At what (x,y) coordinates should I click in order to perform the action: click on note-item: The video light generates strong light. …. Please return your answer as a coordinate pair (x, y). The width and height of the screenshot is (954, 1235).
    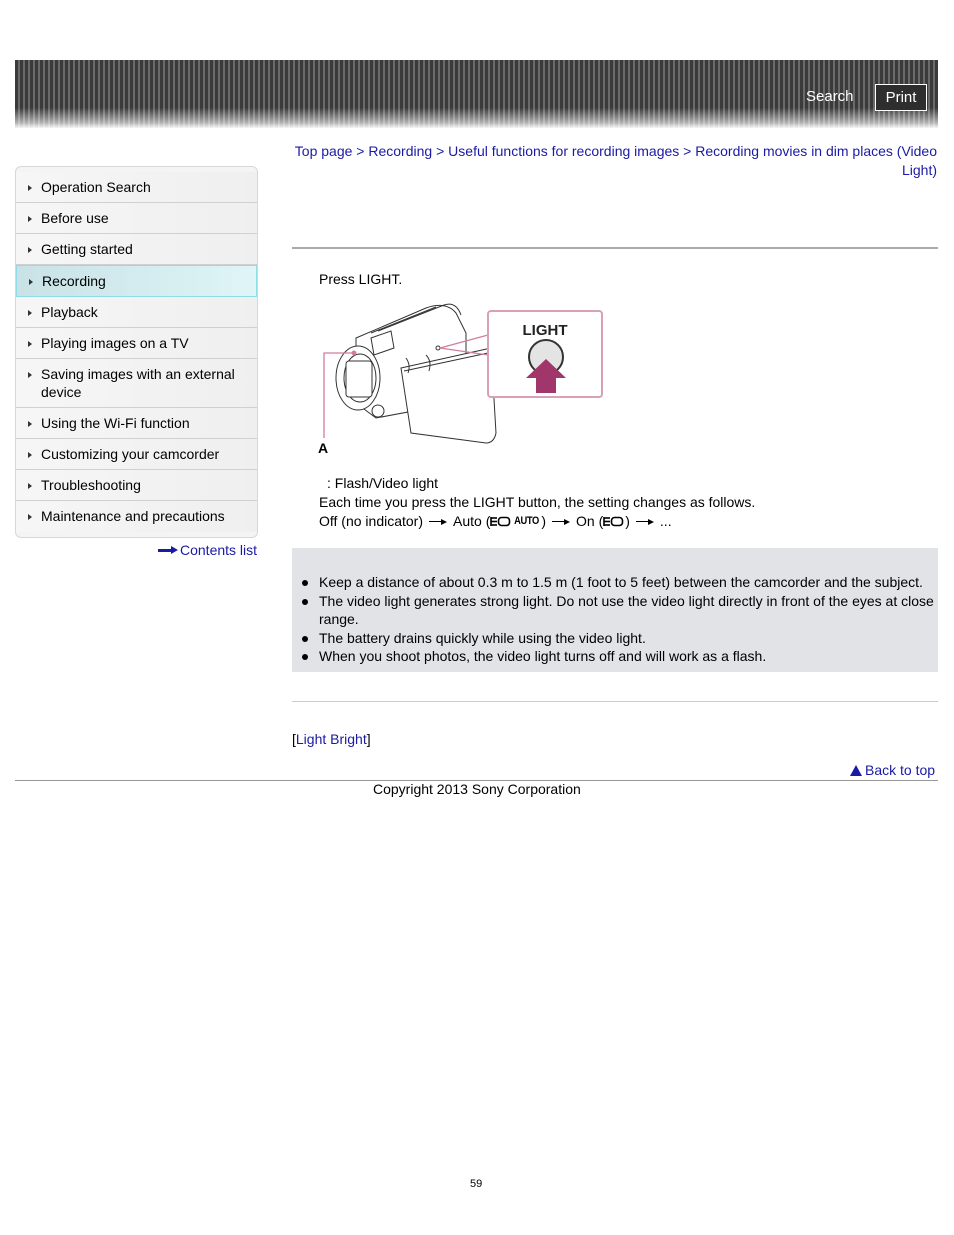
    Looking at the image, I should click on (620, 610).